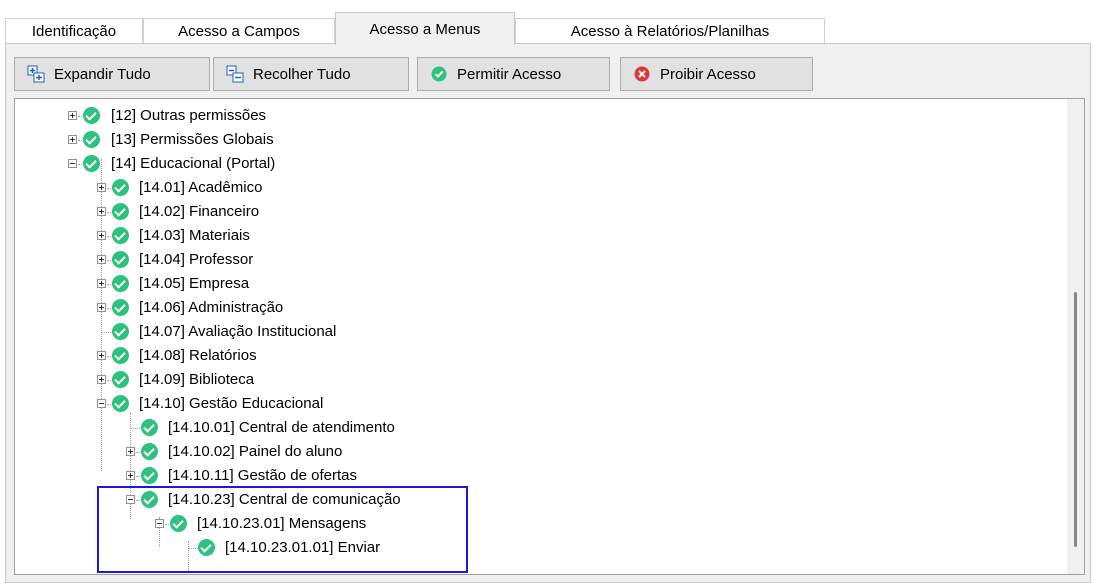 The height and width of the screenshot is (585, 1094). What do you see at coordinates (197, 379) in the screenshot?
I see `tree-item-label: [14.09] Biblioteca` at bounding box center [197, 379].